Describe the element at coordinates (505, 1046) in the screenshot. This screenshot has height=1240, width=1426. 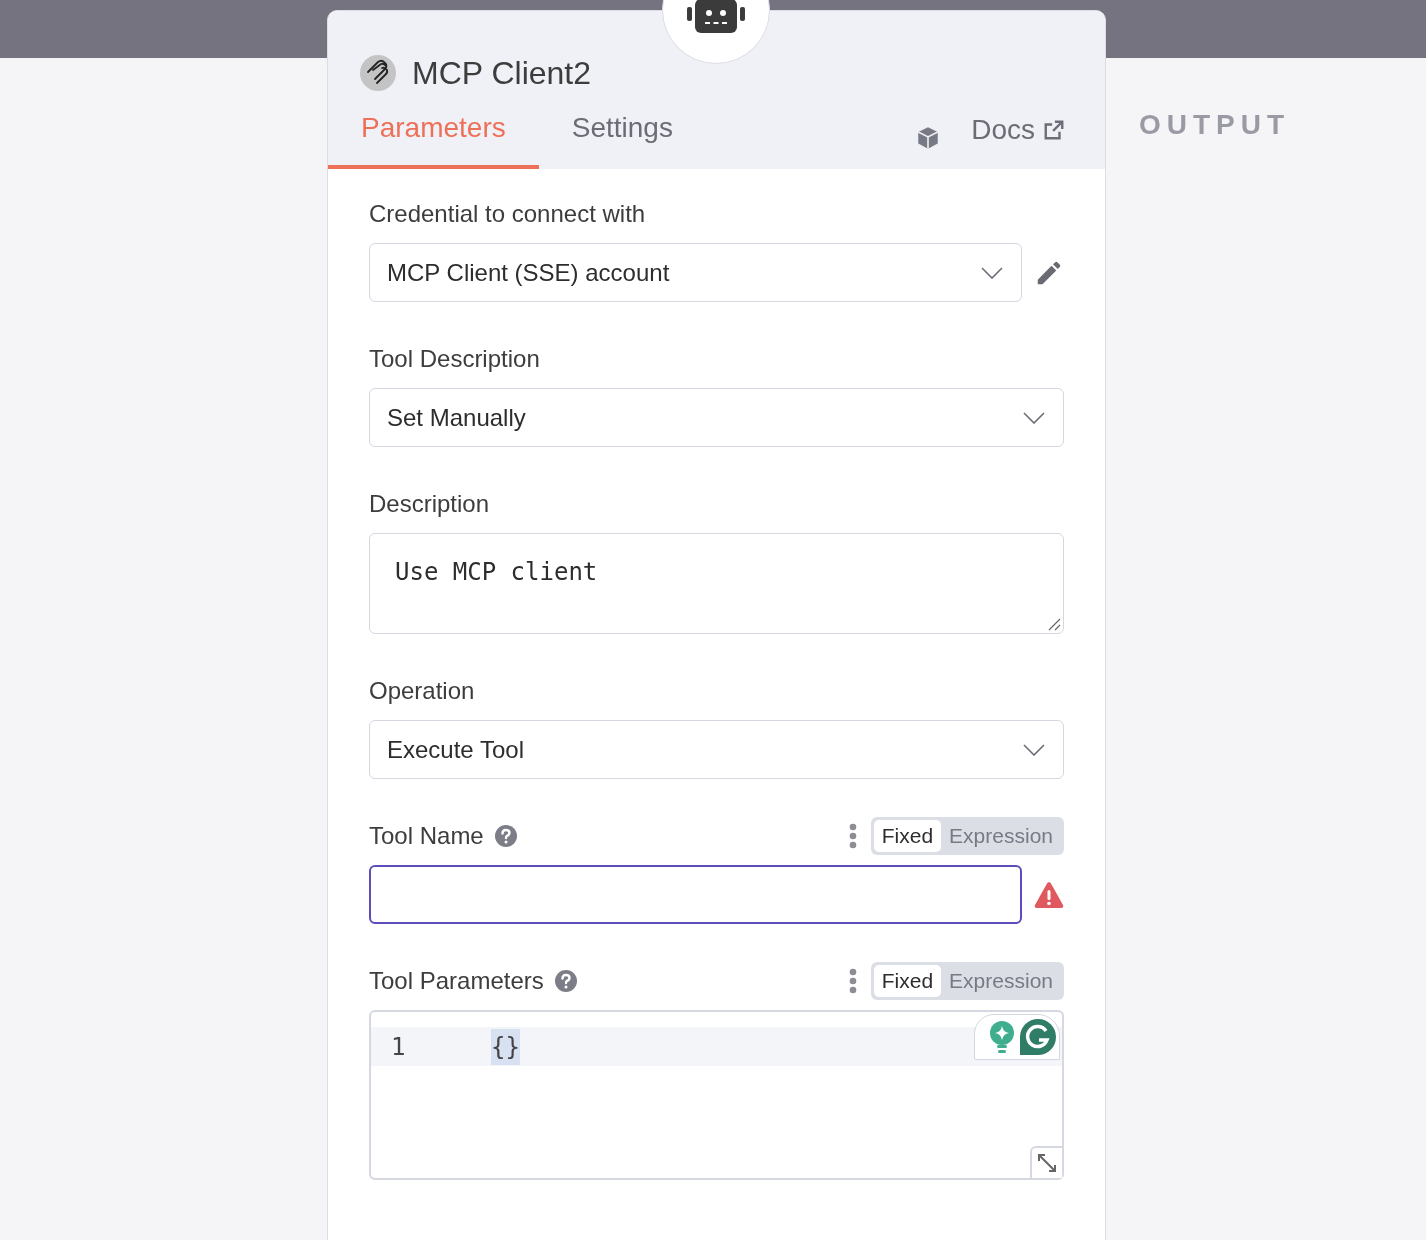
I see `code-text: {}` at that location.